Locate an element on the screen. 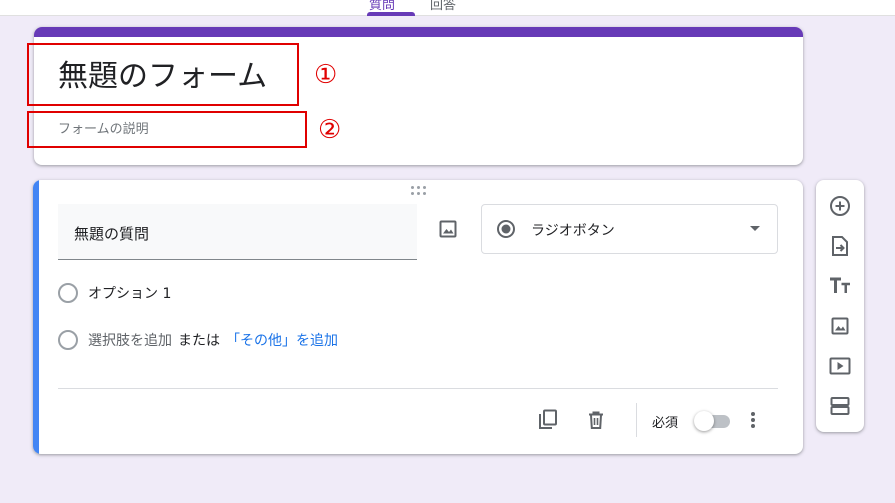  option-label: オプション 1 is located at coordinates (129, 293).